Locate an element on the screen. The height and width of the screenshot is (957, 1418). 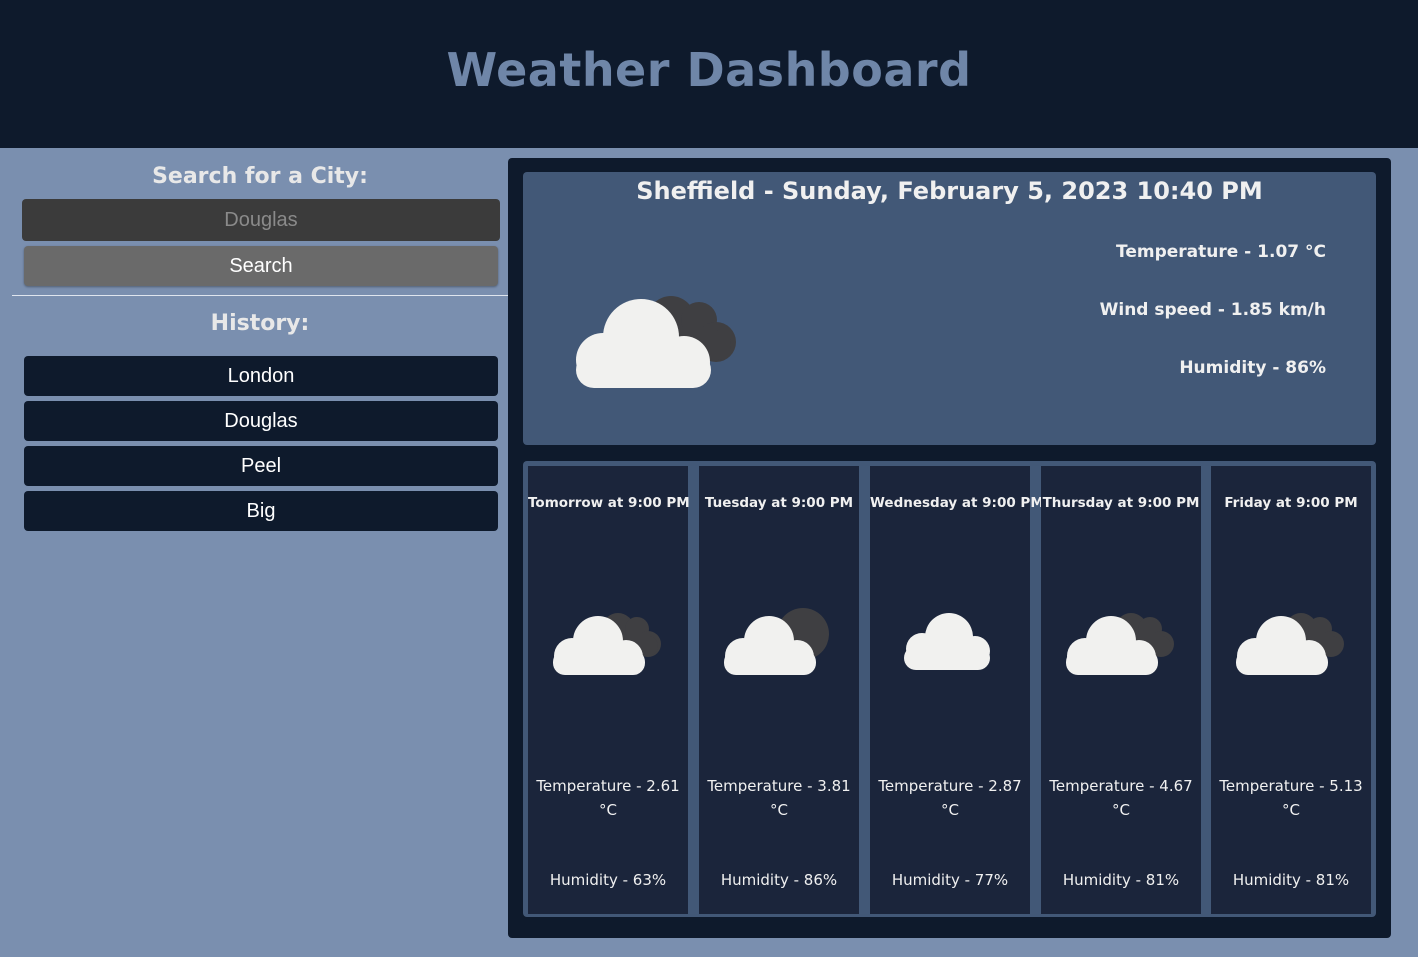
forecast-day-title: Friday at 9:00 PM is located at coordinates (1291, 503).